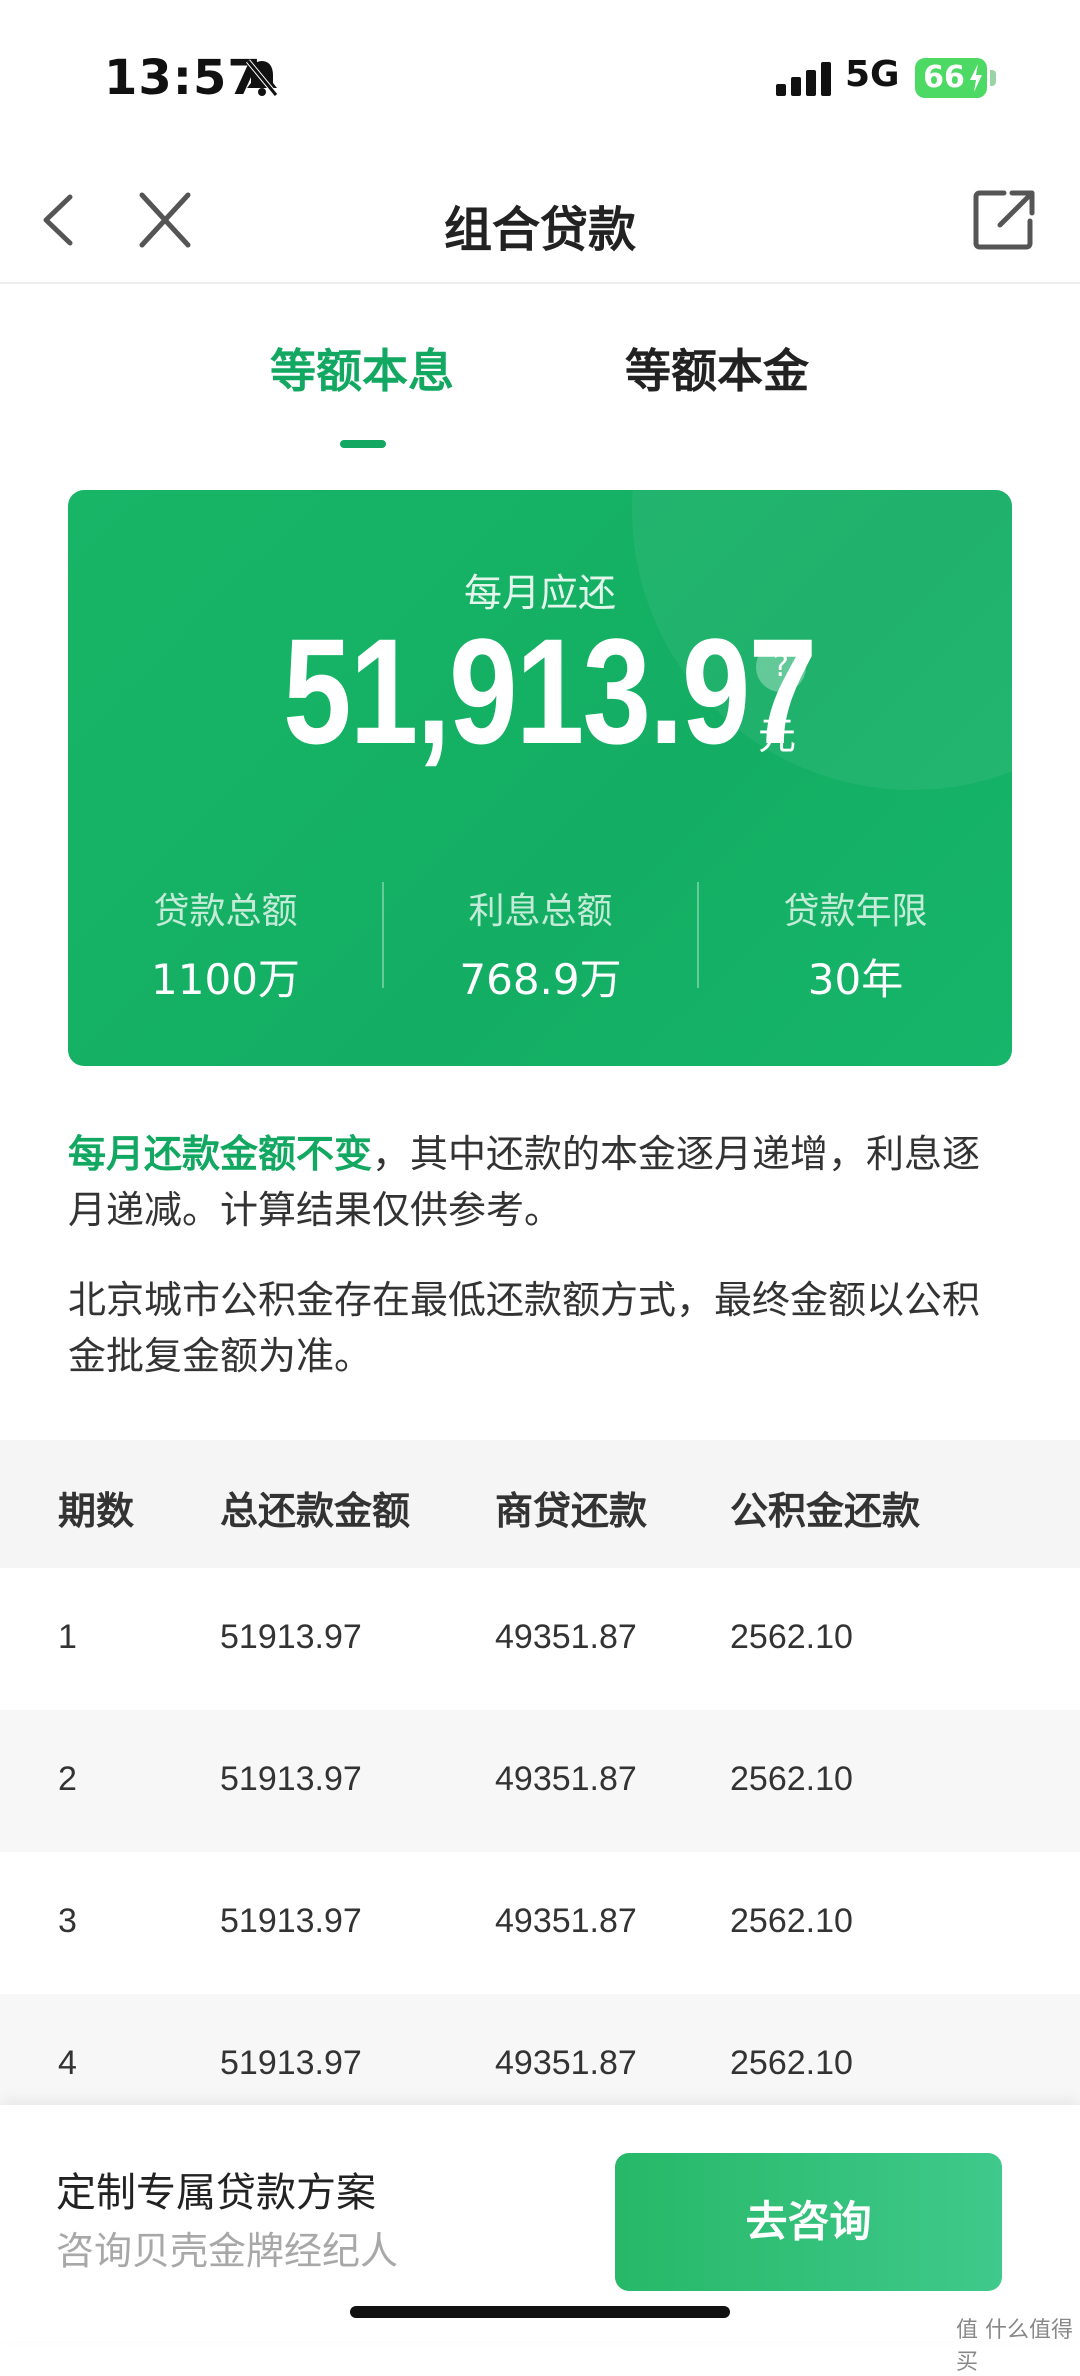  Describe the element at coordinates (96, 1511) in the screenshot. I see `header-period: 期数` at that location.